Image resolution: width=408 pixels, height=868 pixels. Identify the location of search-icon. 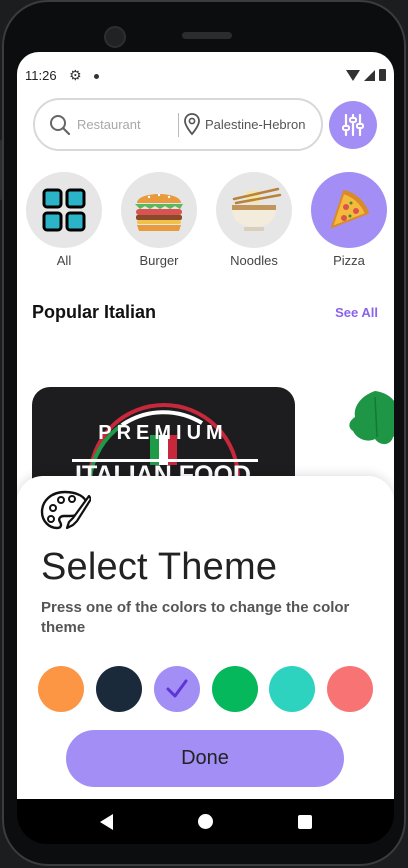
(60, 125).